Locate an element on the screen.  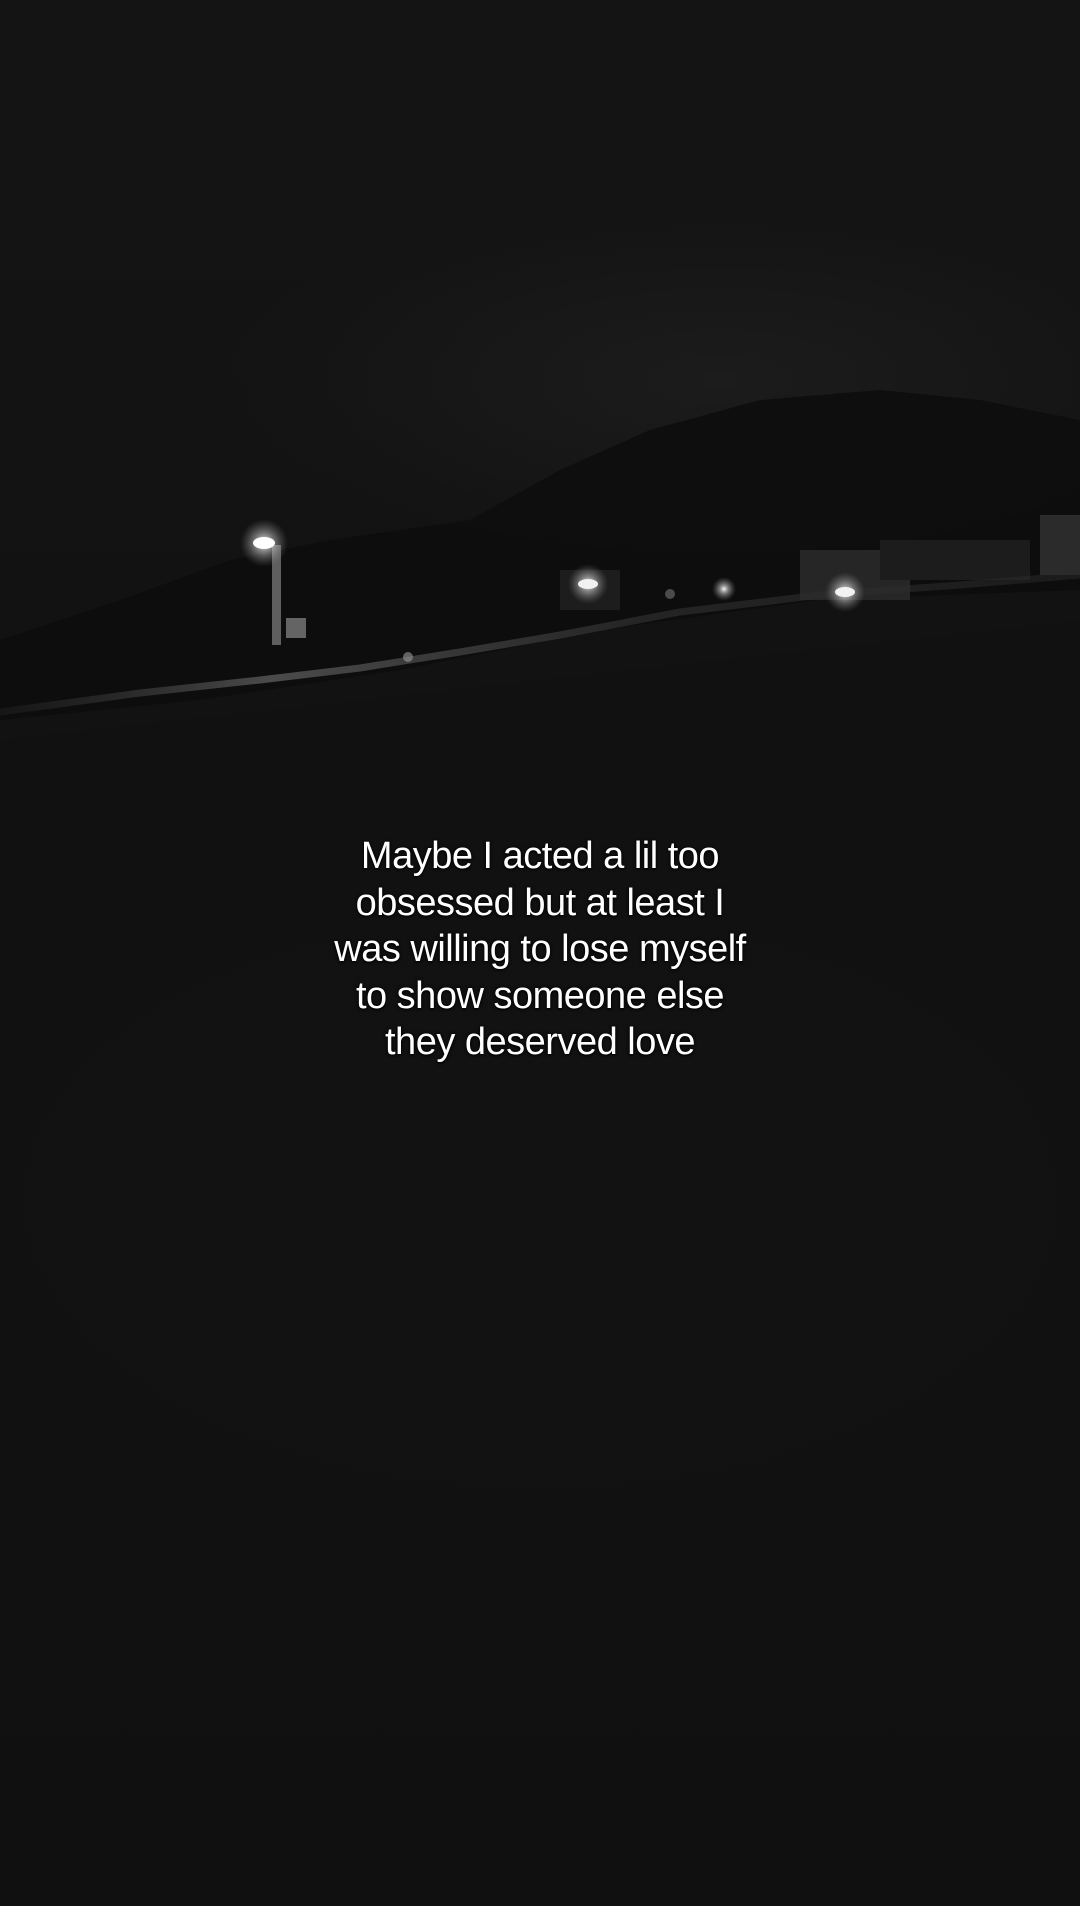
caption-line: Maybe I acted a lil too is located at coordinates (540, 856).